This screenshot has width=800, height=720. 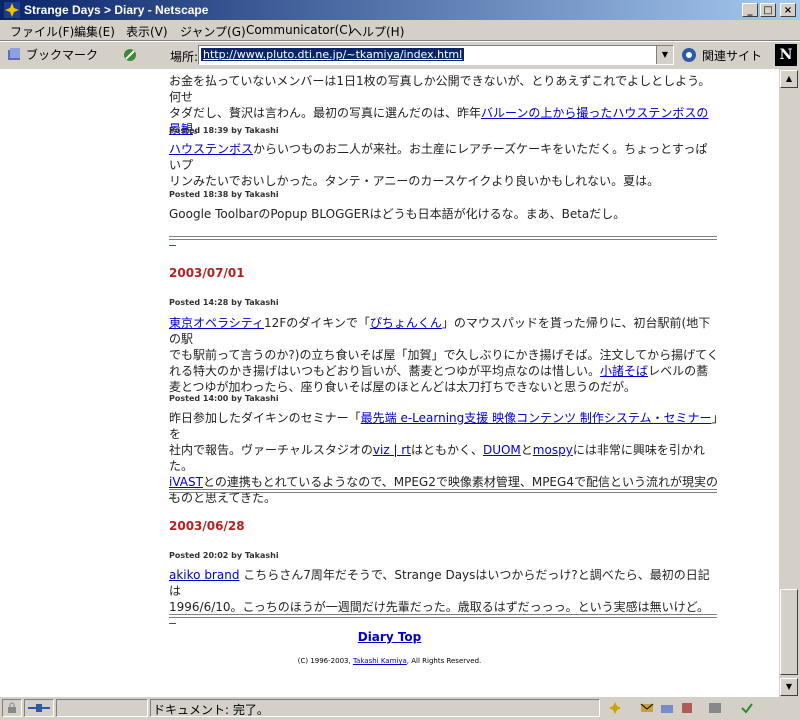 I want to click on posted-label: Posted 14:00 by Takashi, so click(x=224, y=398).